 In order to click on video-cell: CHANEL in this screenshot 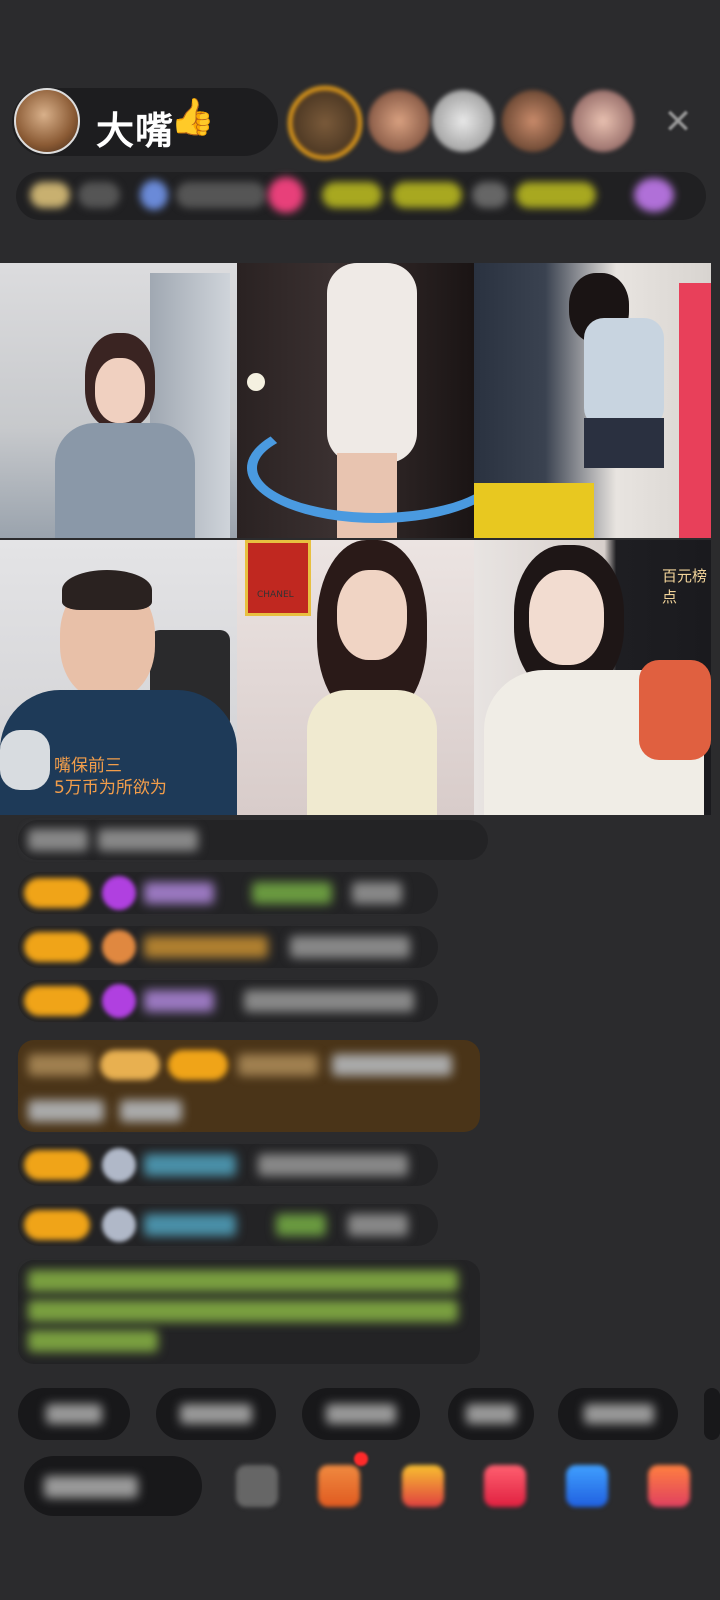, I will do `click(355, 677)`.